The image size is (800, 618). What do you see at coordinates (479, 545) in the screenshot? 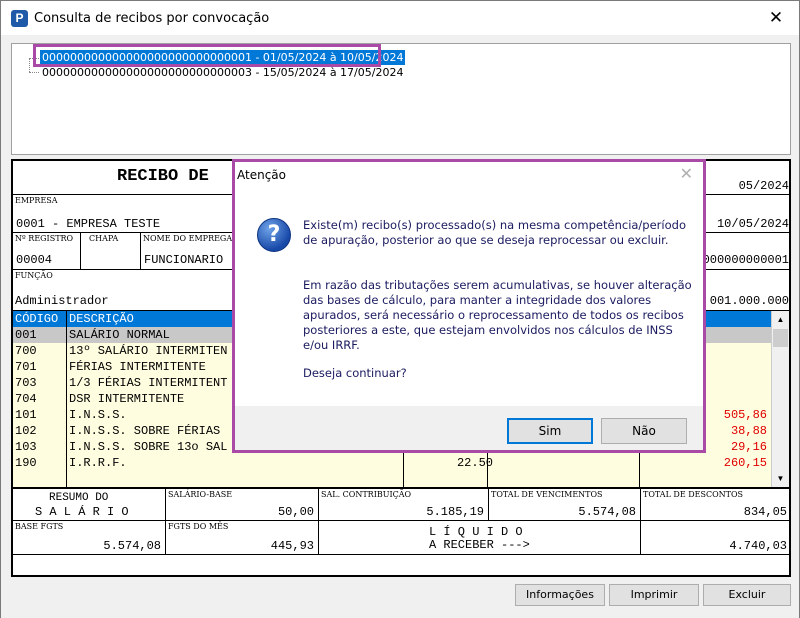
I see `liquido-line2: A RECEBER --->` at bounding box center [479, 545].